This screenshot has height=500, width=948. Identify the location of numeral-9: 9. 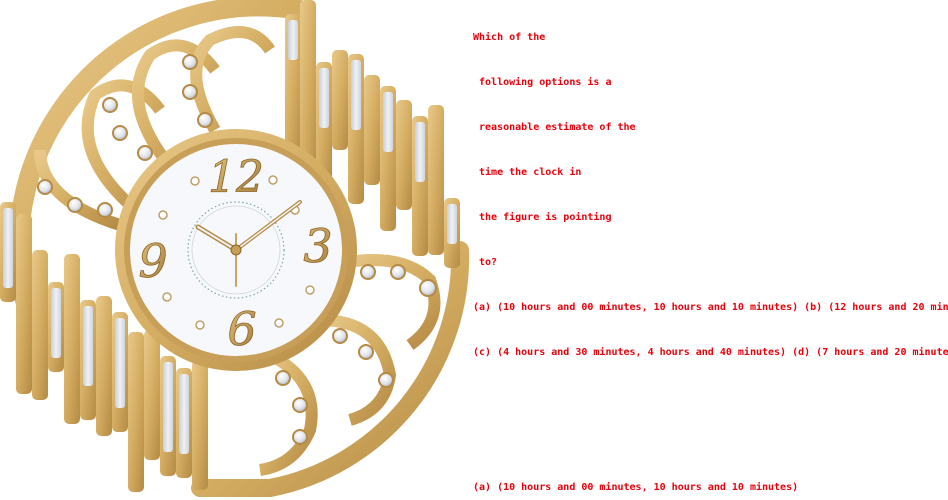
(152, 261).